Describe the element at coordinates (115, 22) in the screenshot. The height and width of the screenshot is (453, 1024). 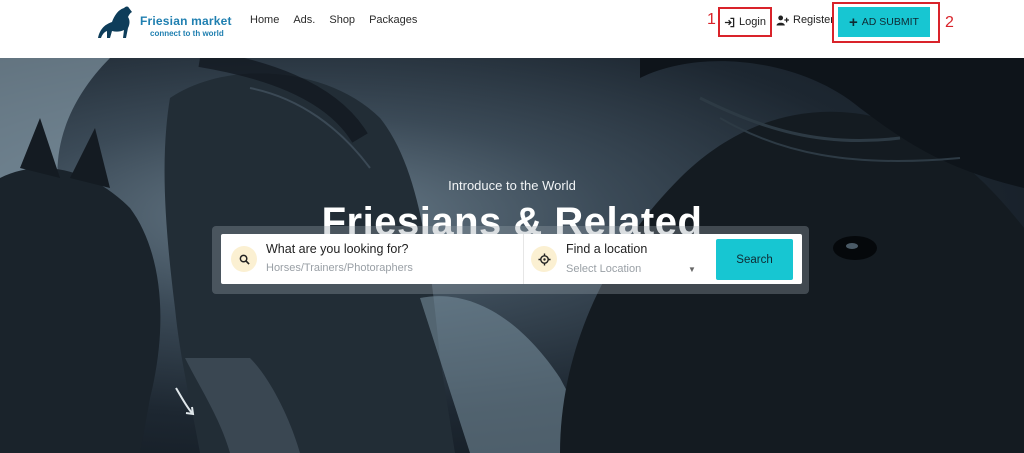
I see `horse-logo-icon` at that location.